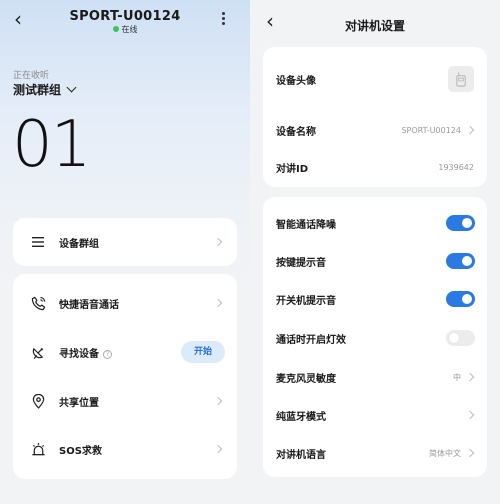 The height and width of the screenshot is (504, 500). Describe the element at coordinates (375, 453) in the screenshot. I see `settings-row-language: 对讲机语言 简体中文` at that location.